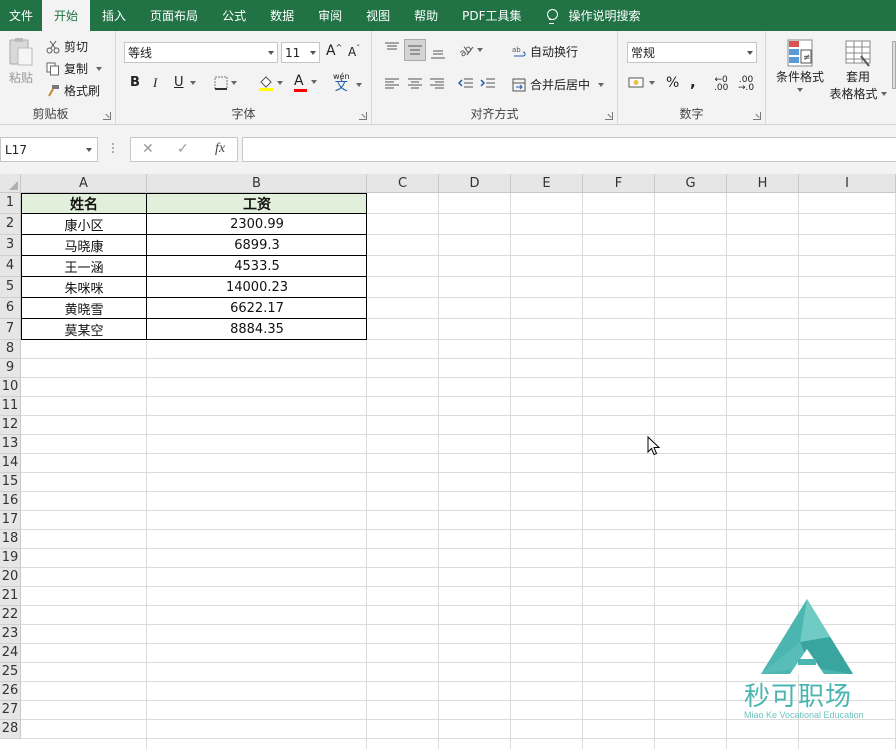 Image resolution: width=896 pixels, height=749 pixels. I want to click on alignment-launcher-icon, so click(609, 116).